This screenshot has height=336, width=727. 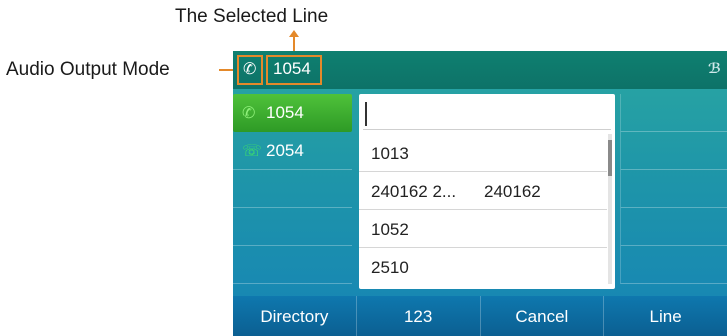 I want to click on line-key-label: 1054, so click(x=285, y=112).